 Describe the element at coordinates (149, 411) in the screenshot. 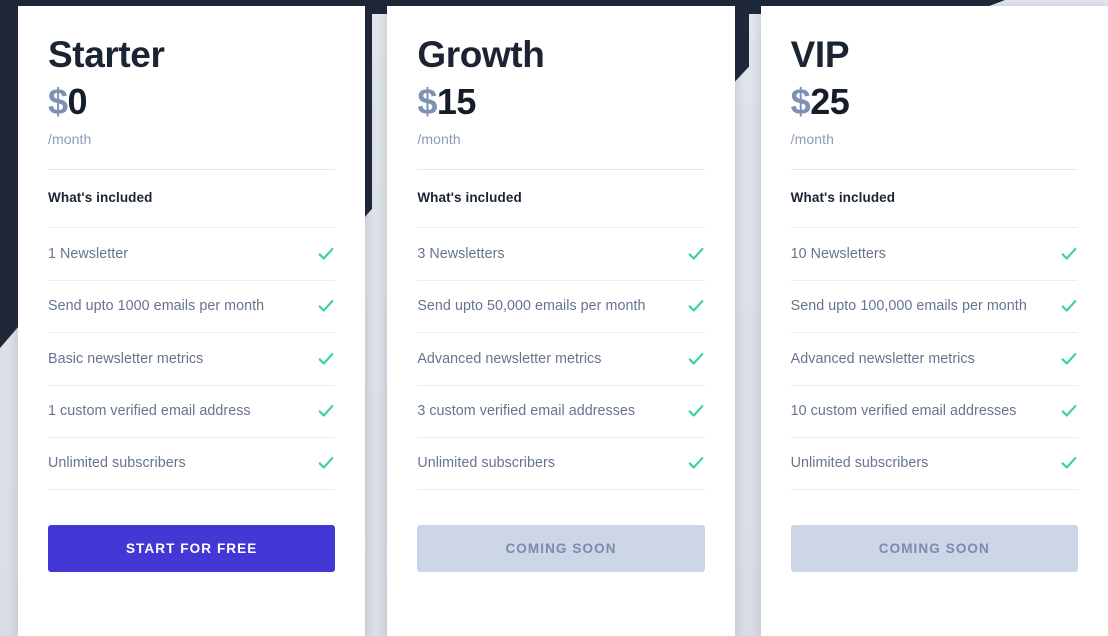

I see `feature-label: 1 custom verified email address` at that location.